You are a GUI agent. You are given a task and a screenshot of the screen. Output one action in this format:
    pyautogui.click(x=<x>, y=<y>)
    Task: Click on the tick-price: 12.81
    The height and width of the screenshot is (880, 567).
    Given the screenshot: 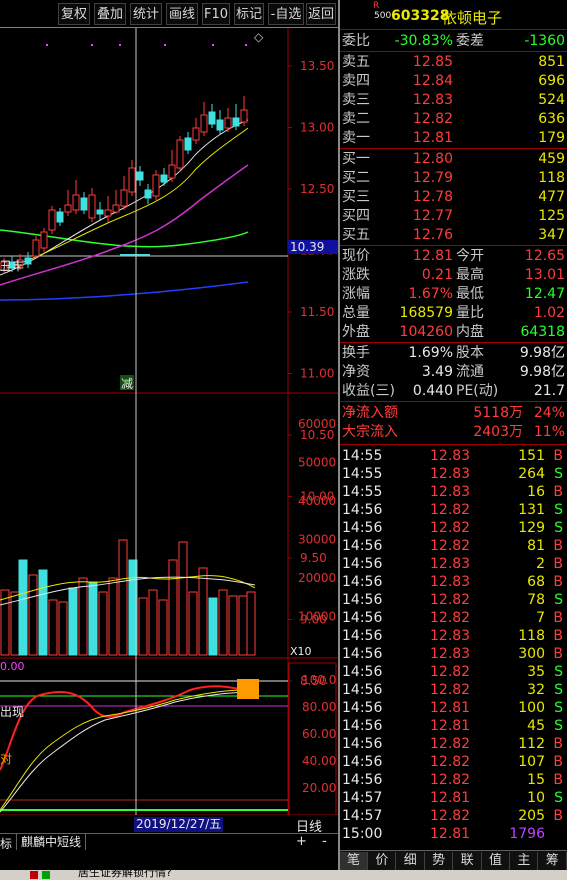 What is the action you would take?
    pyautogui.click(x=450, y=708)
    